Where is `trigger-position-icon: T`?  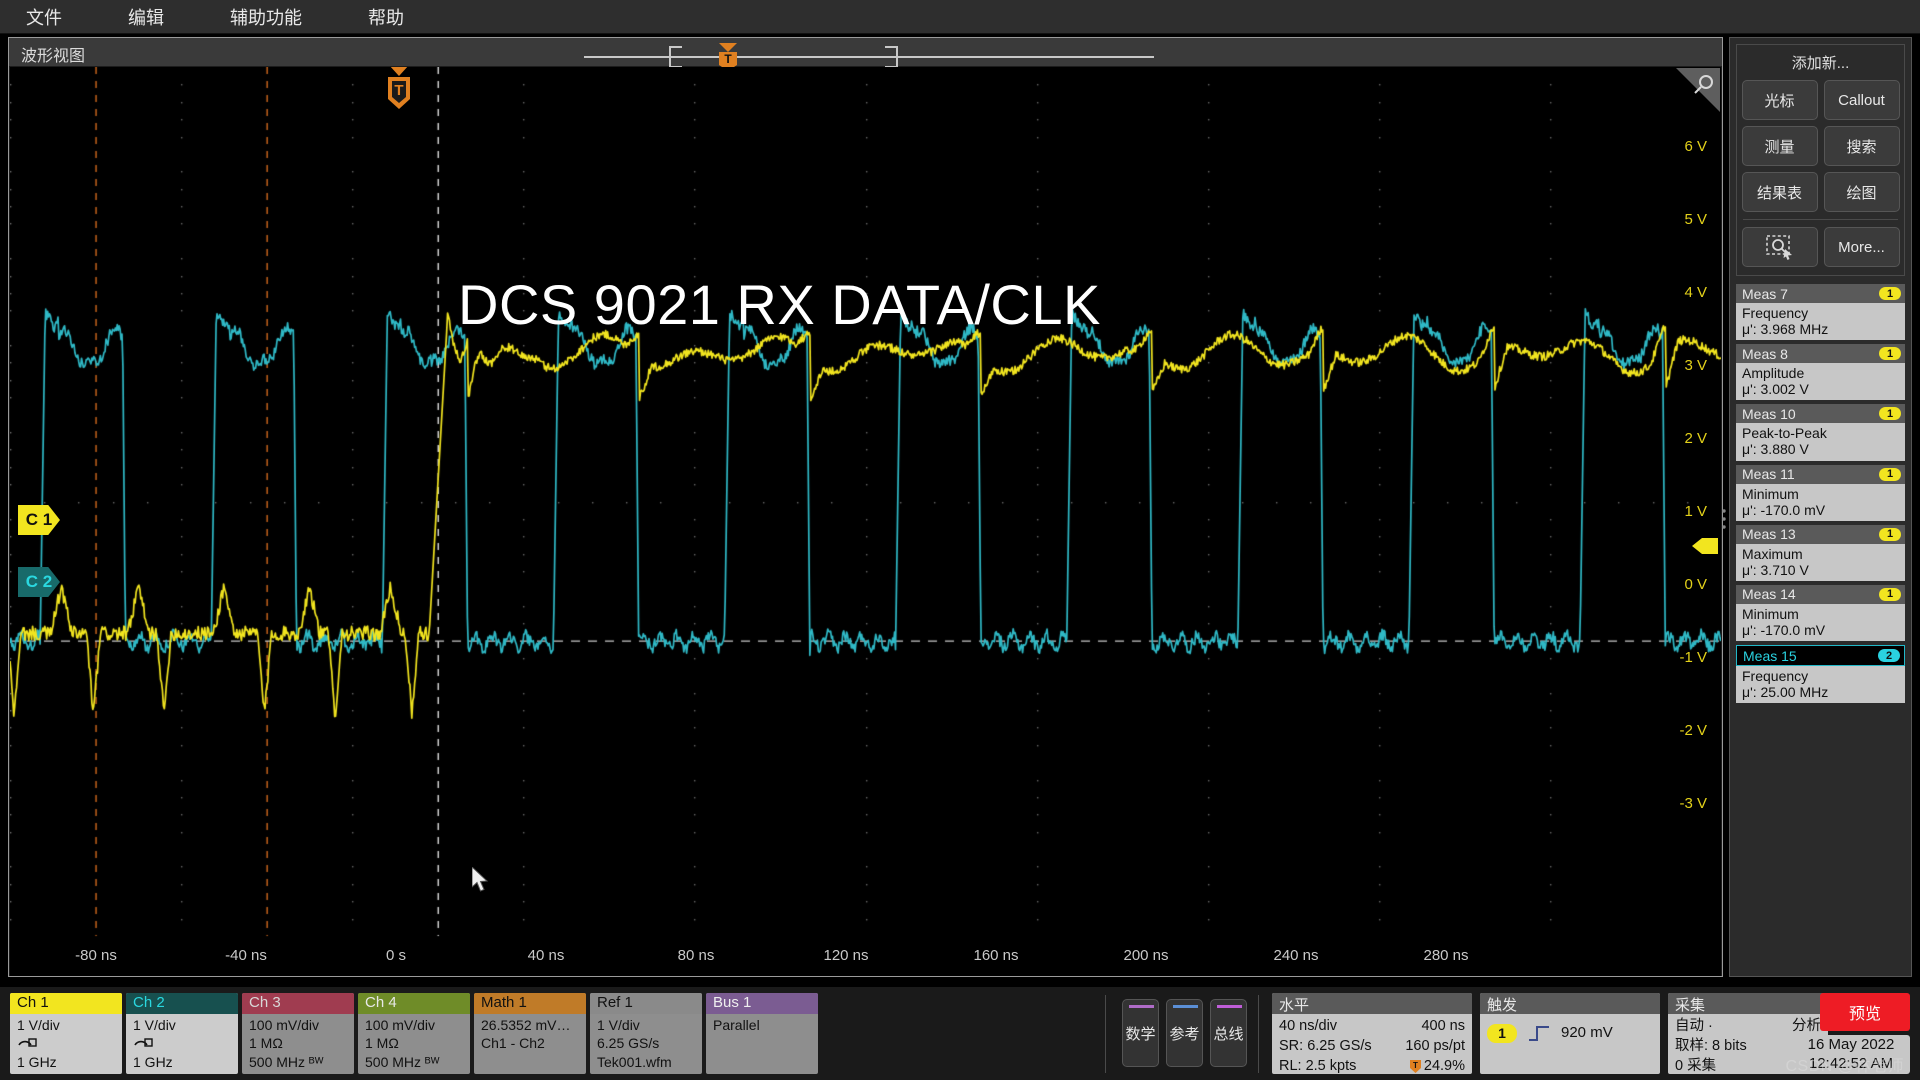
trigger-position-icon: T is located at coordinates (1415, 1066).